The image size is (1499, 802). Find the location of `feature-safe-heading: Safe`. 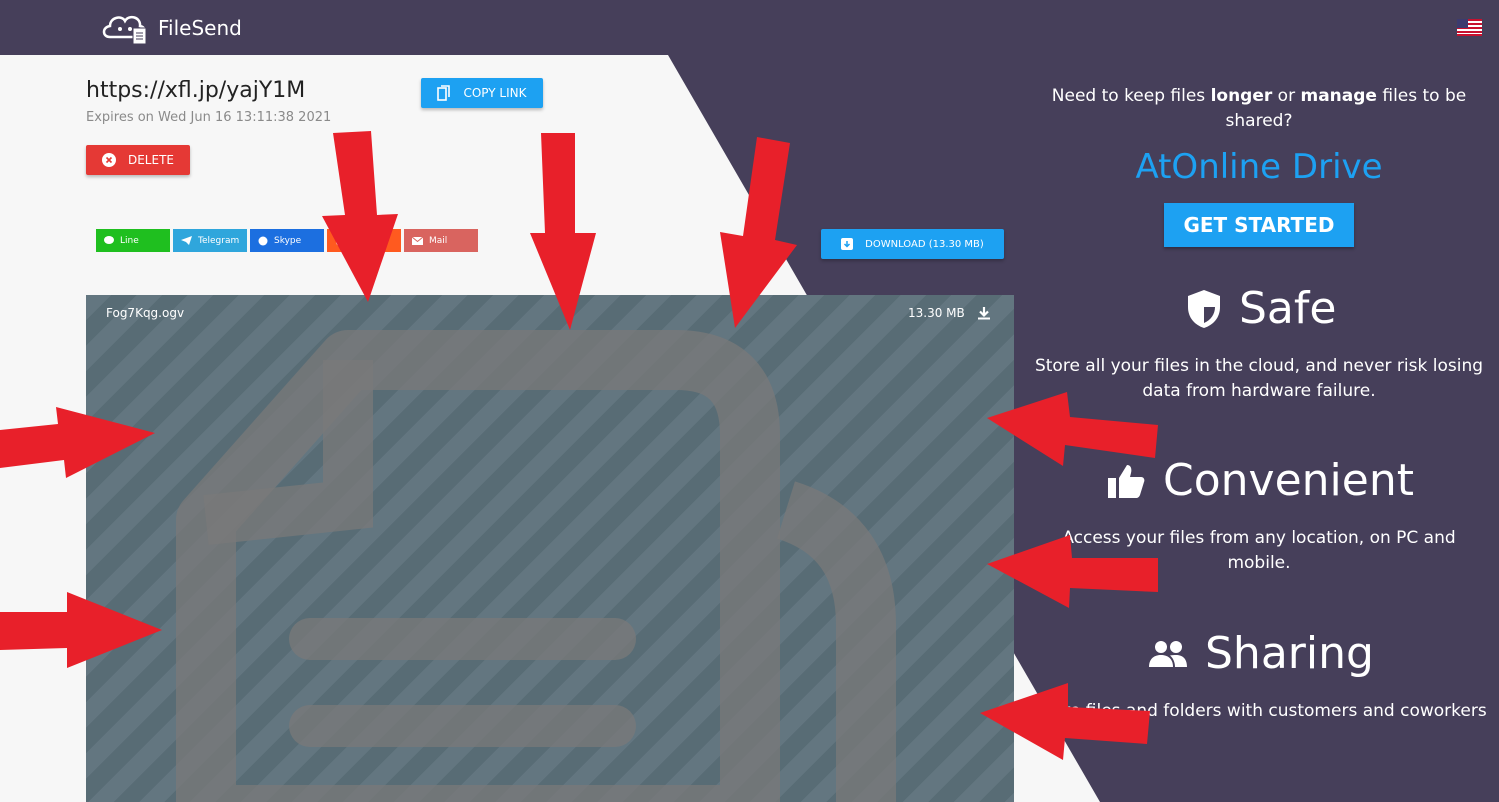

feature-safe-heading: Safe is located at coordinates (1261, 308).